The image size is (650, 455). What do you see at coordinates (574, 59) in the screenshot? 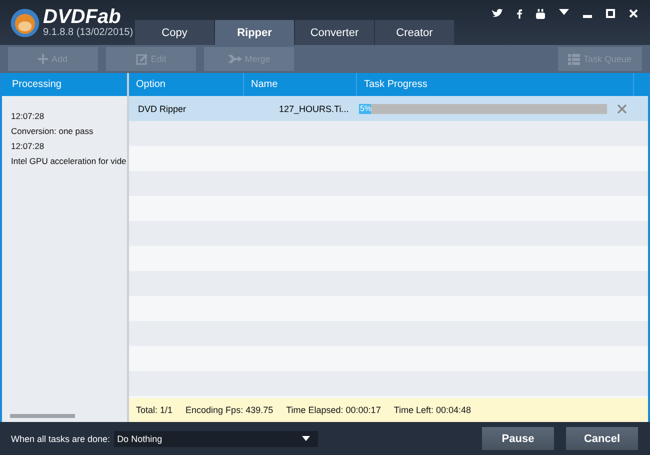
I see `list-icon` at bounding box center [574, 59].